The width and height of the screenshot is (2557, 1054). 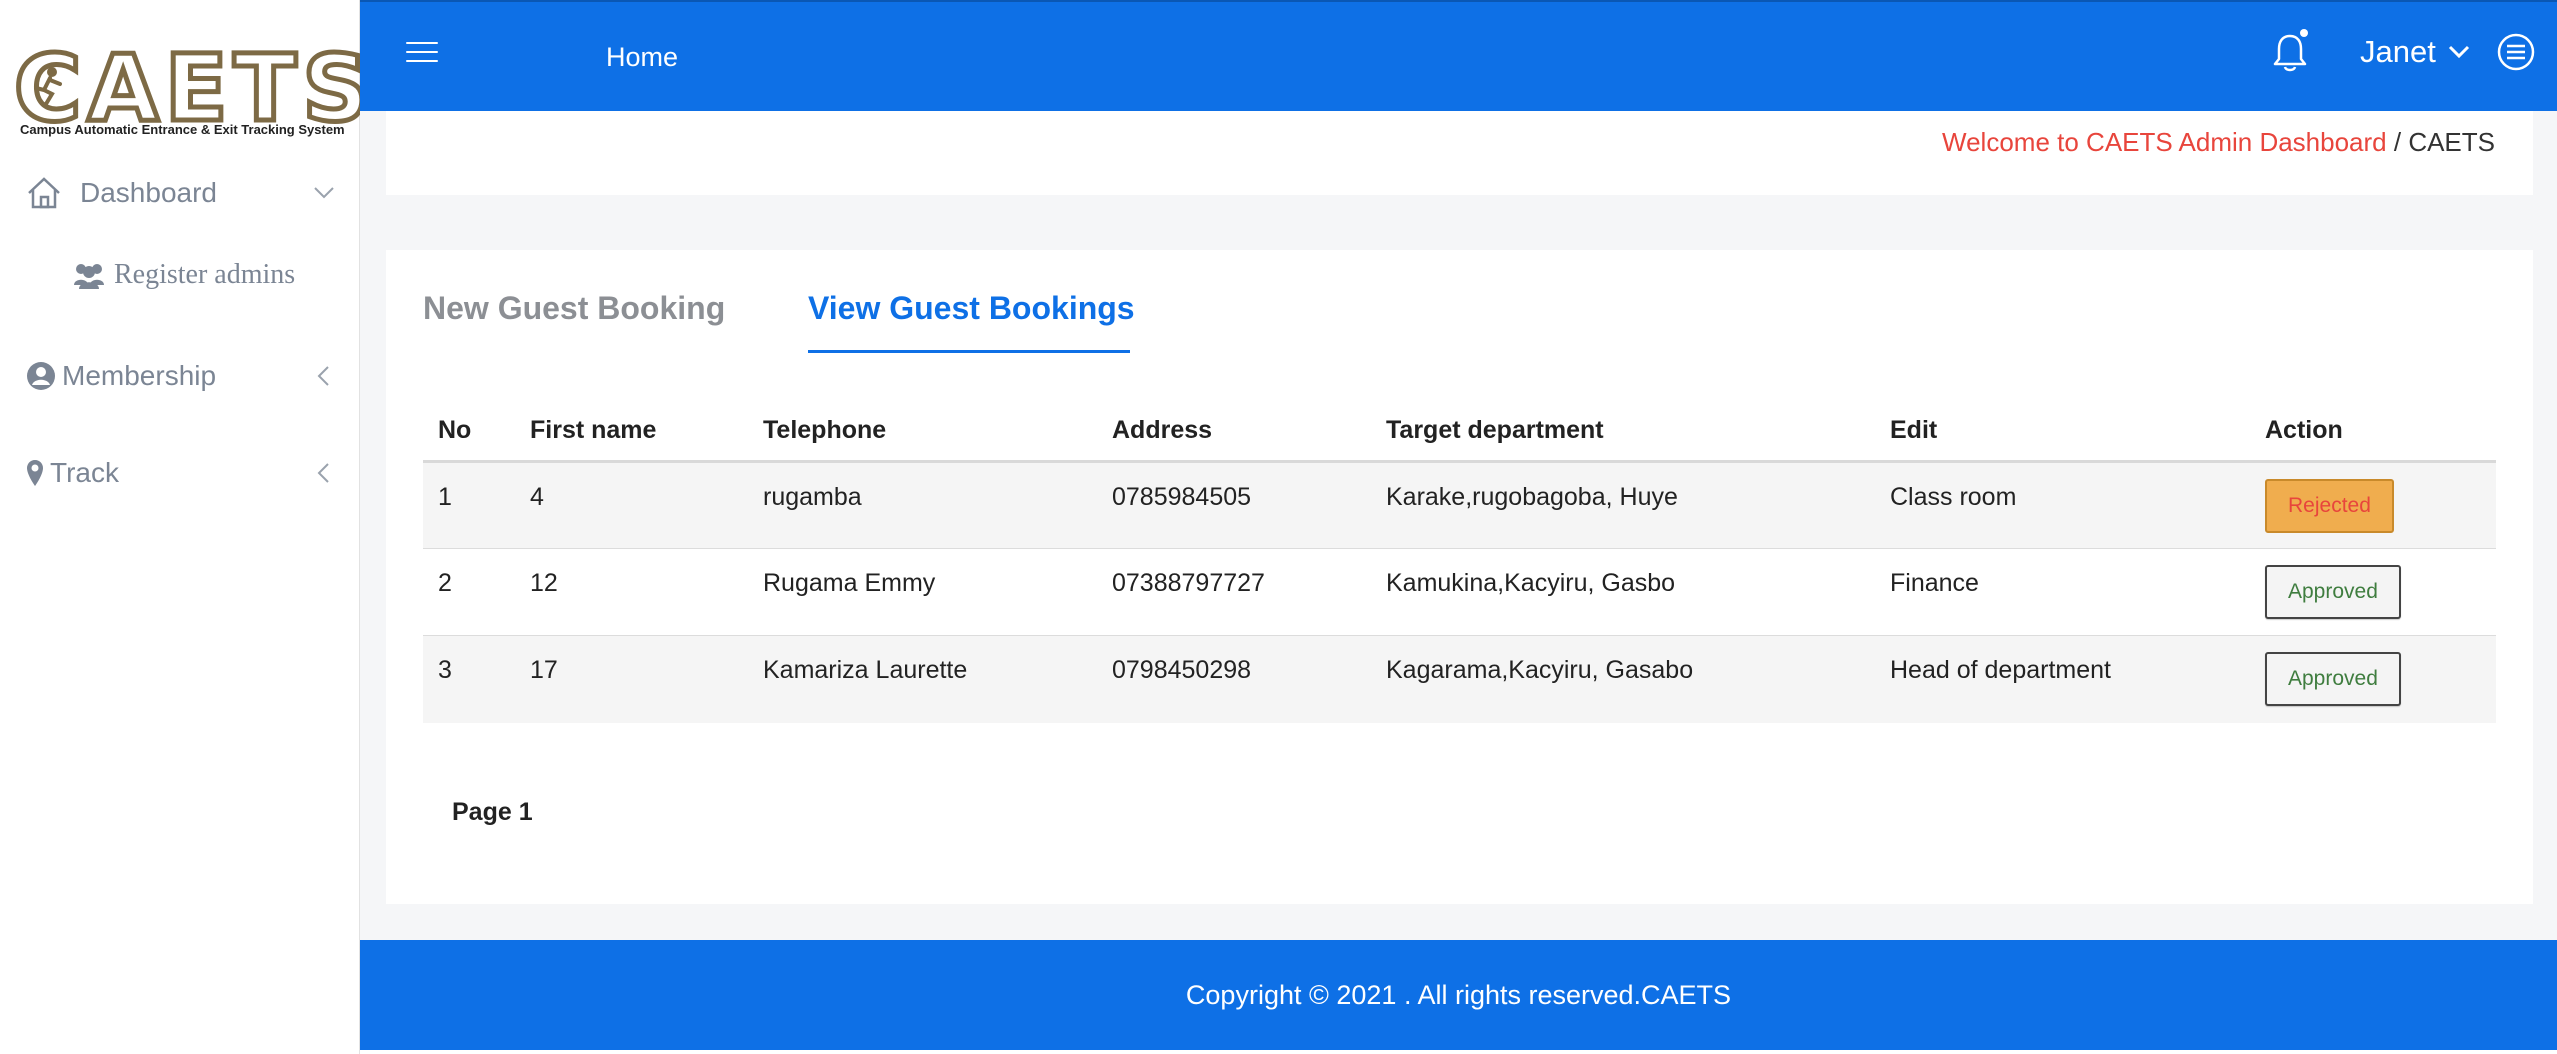 I want to click on map-marker-icon, so click(x=38, y=473).